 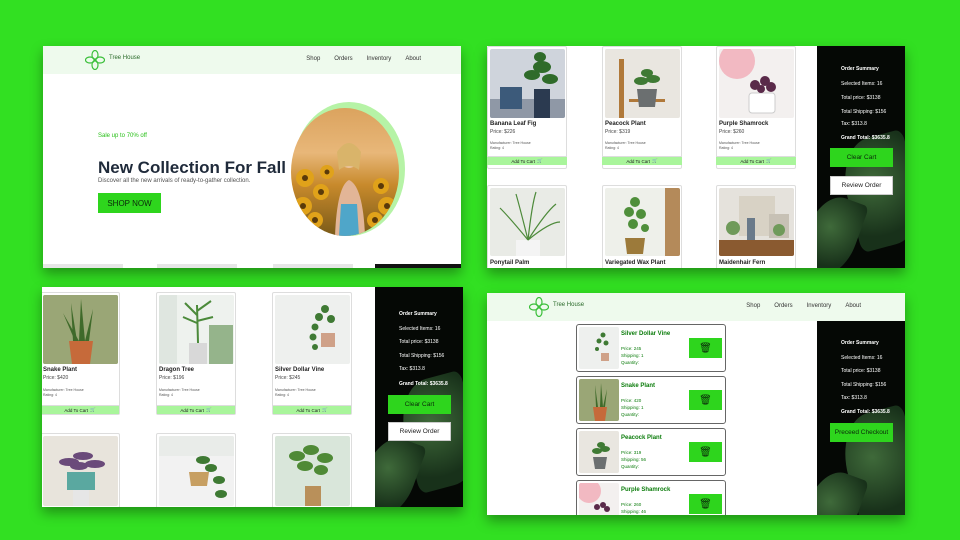 I want to click on cart-item-name: Peacock Plant, so click(x=641, y=438).